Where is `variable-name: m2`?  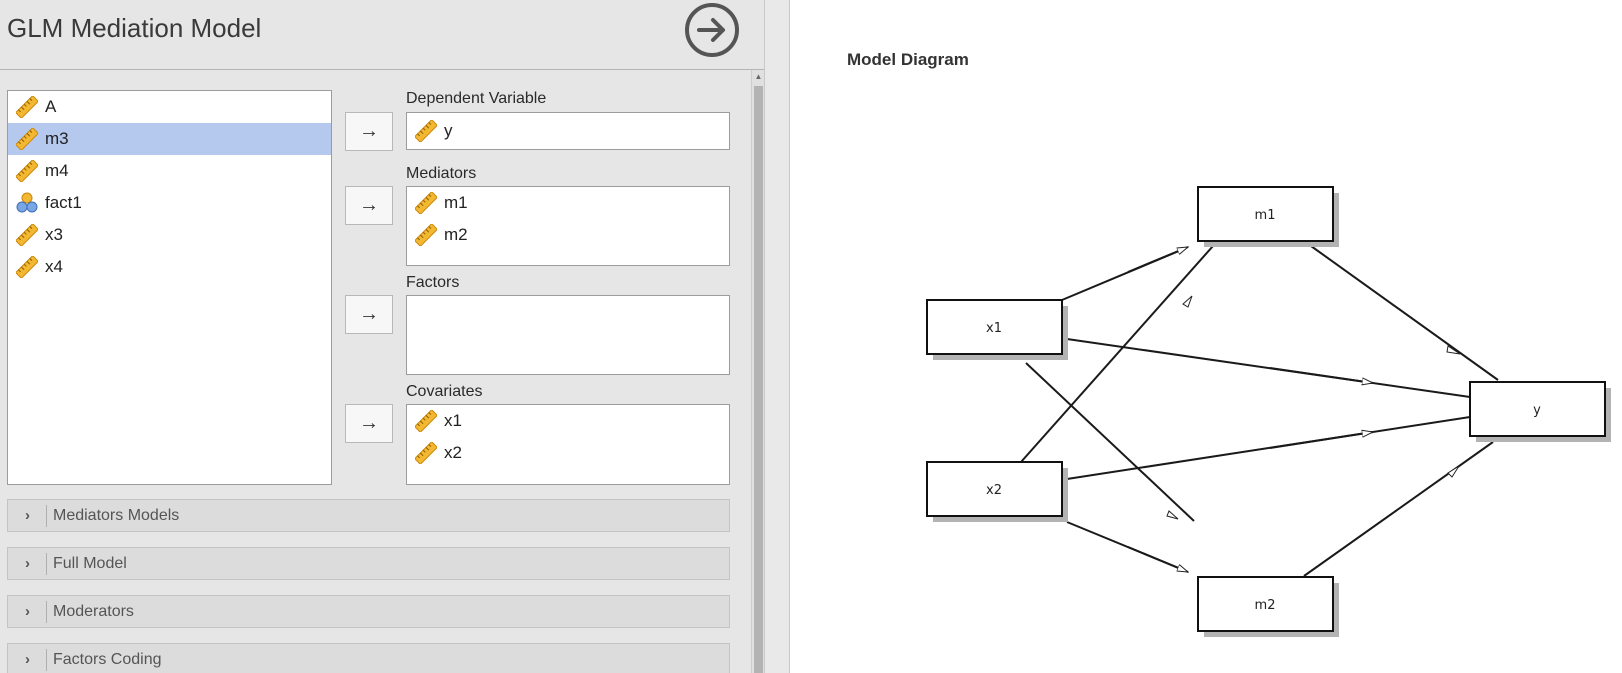 variable-name: m2 is located at coordinates (456, 234).